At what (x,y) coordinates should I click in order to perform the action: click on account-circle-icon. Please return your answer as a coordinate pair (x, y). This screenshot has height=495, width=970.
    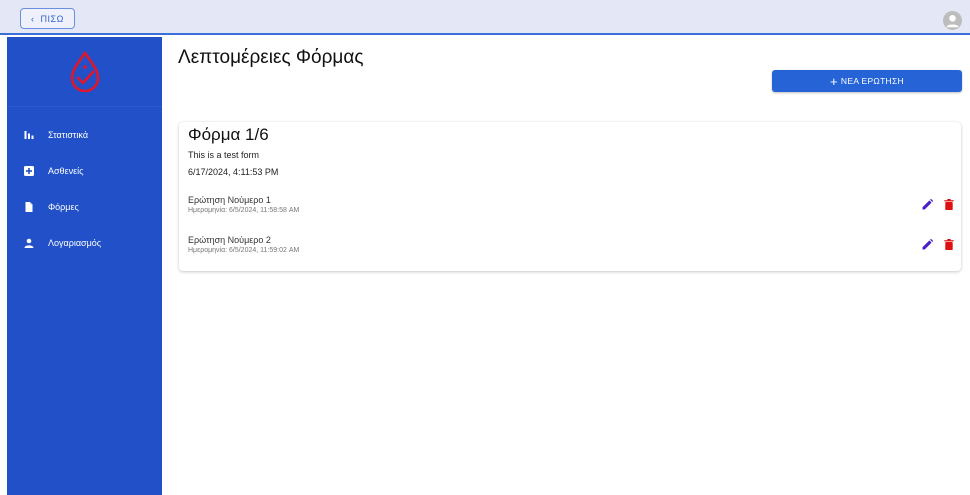
    Looking at the image, I should click on (952, 20).